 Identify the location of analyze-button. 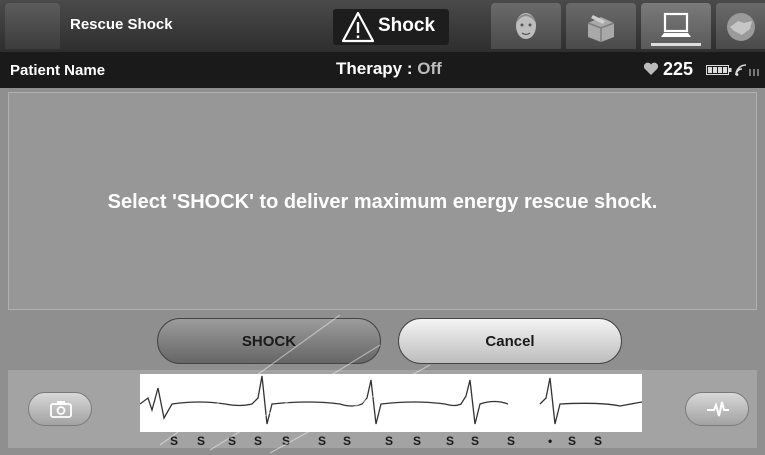
(717, 409).